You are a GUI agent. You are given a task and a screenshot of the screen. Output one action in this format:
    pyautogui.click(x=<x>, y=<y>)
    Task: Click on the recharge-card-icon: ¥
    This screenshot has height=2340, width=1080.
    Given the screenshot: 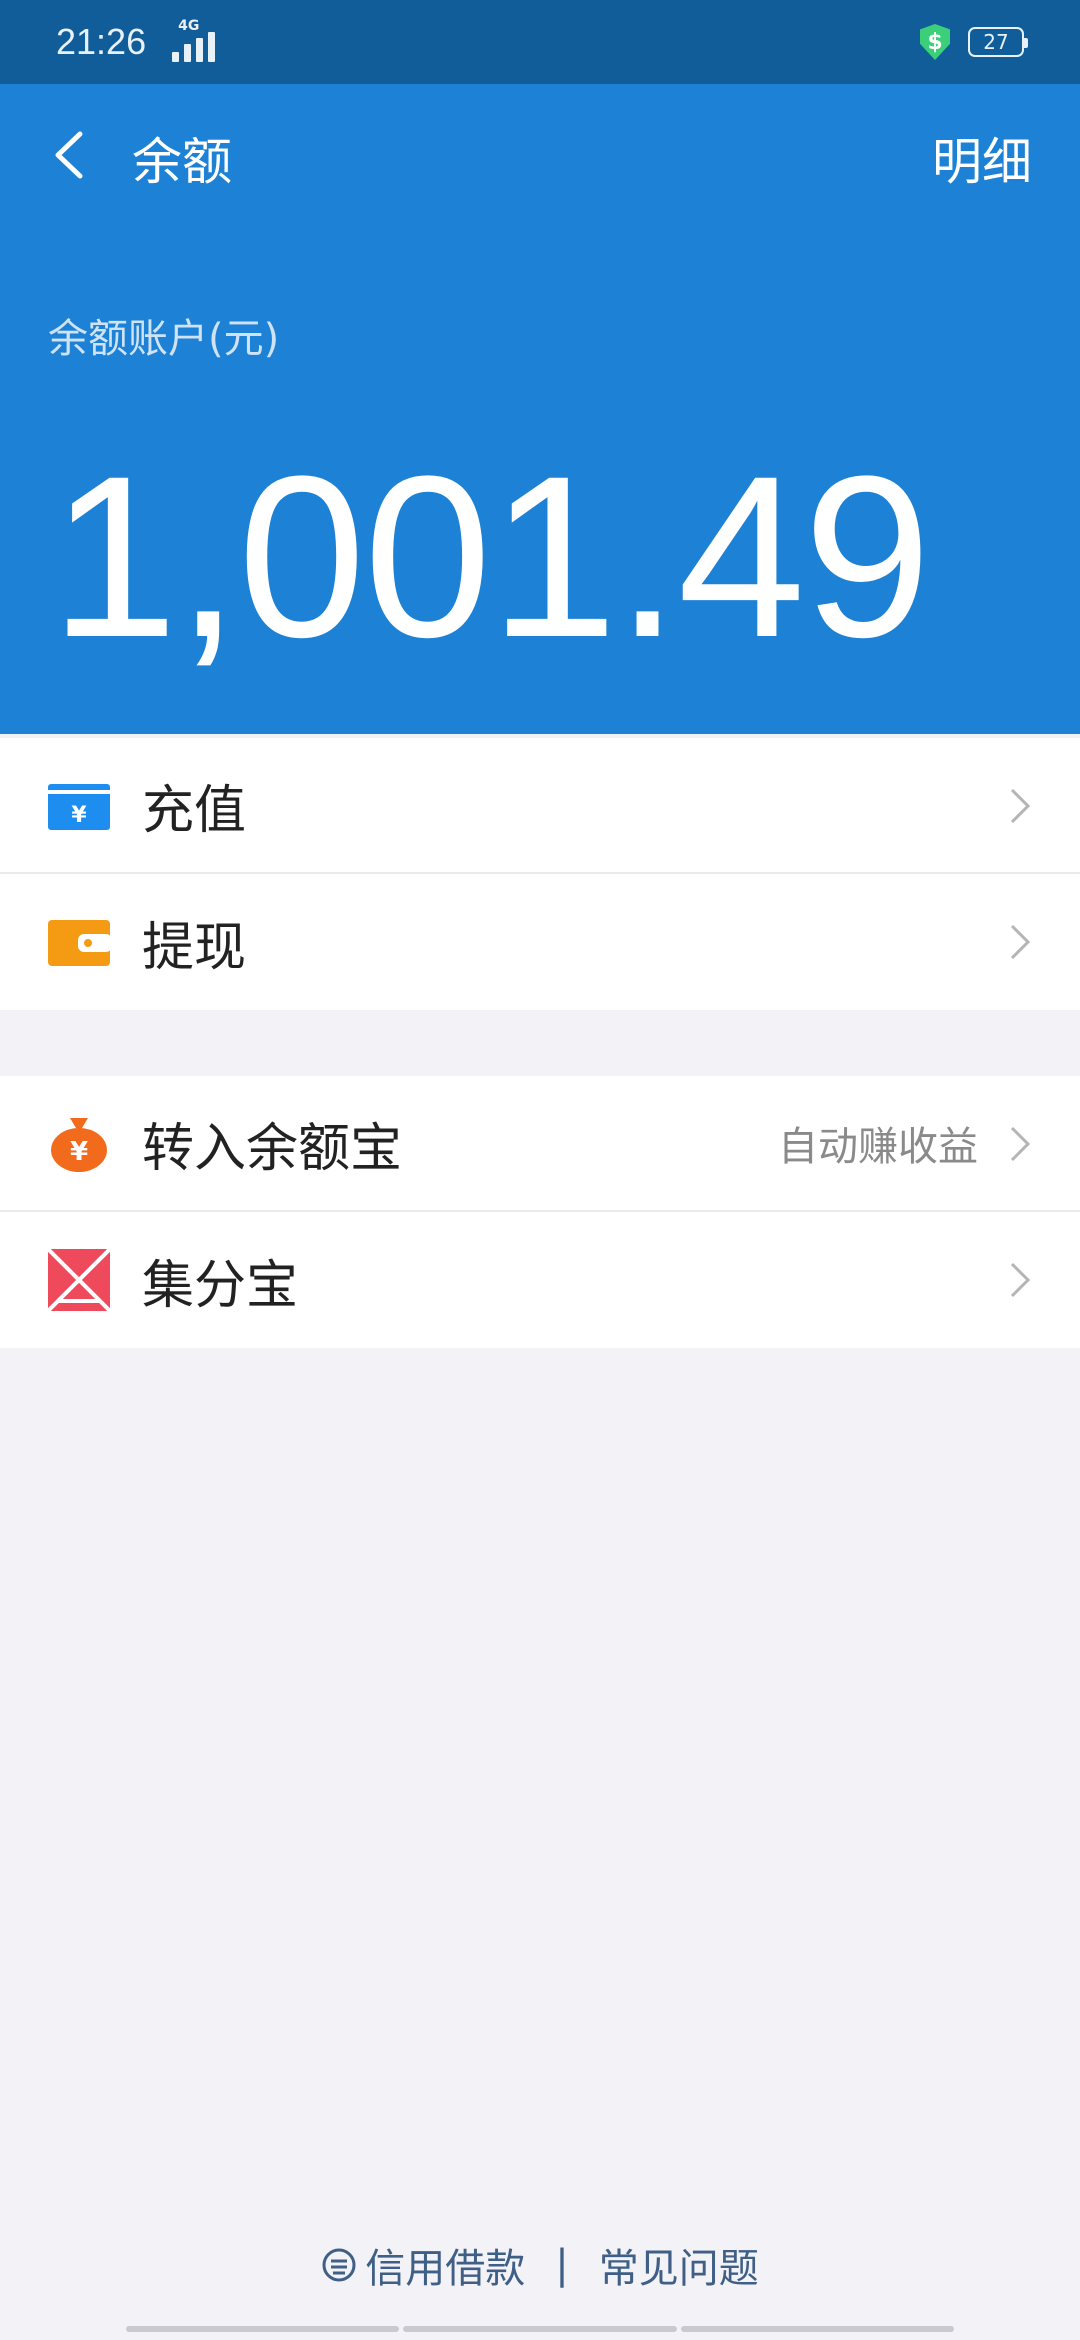 What is the action you would take?
    pyautogui.click(x=79, y=807)
    